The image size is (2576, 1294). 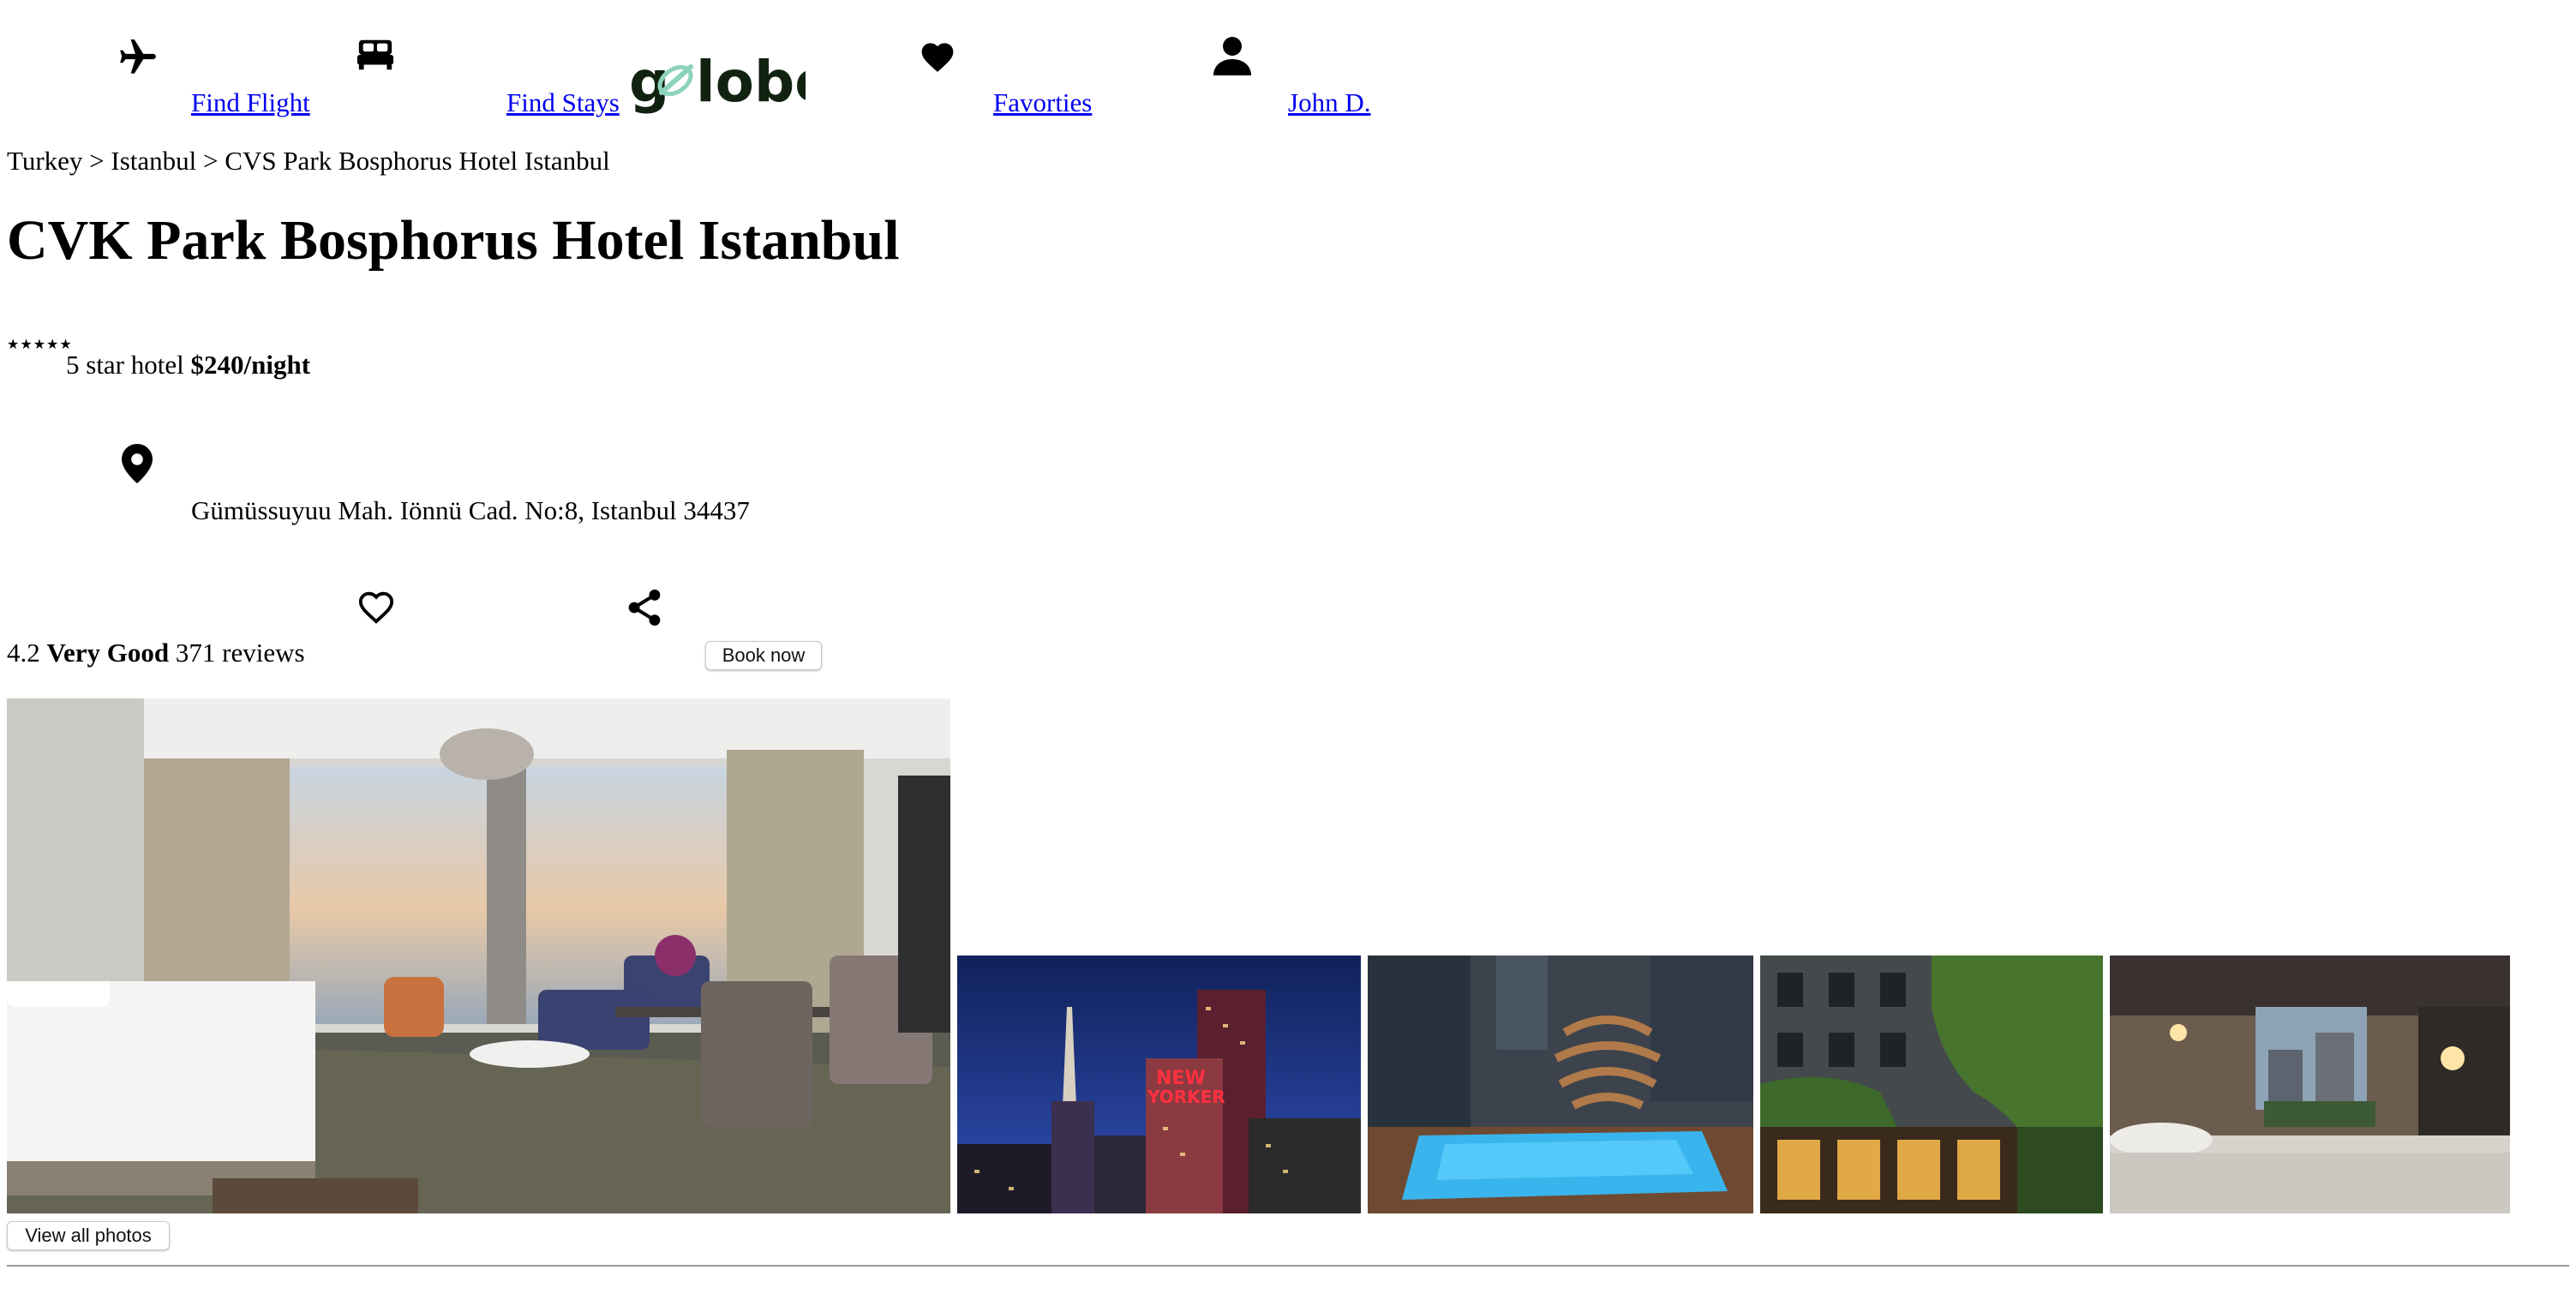 I want to click on svg-text: g, so click(x=649, y=82).